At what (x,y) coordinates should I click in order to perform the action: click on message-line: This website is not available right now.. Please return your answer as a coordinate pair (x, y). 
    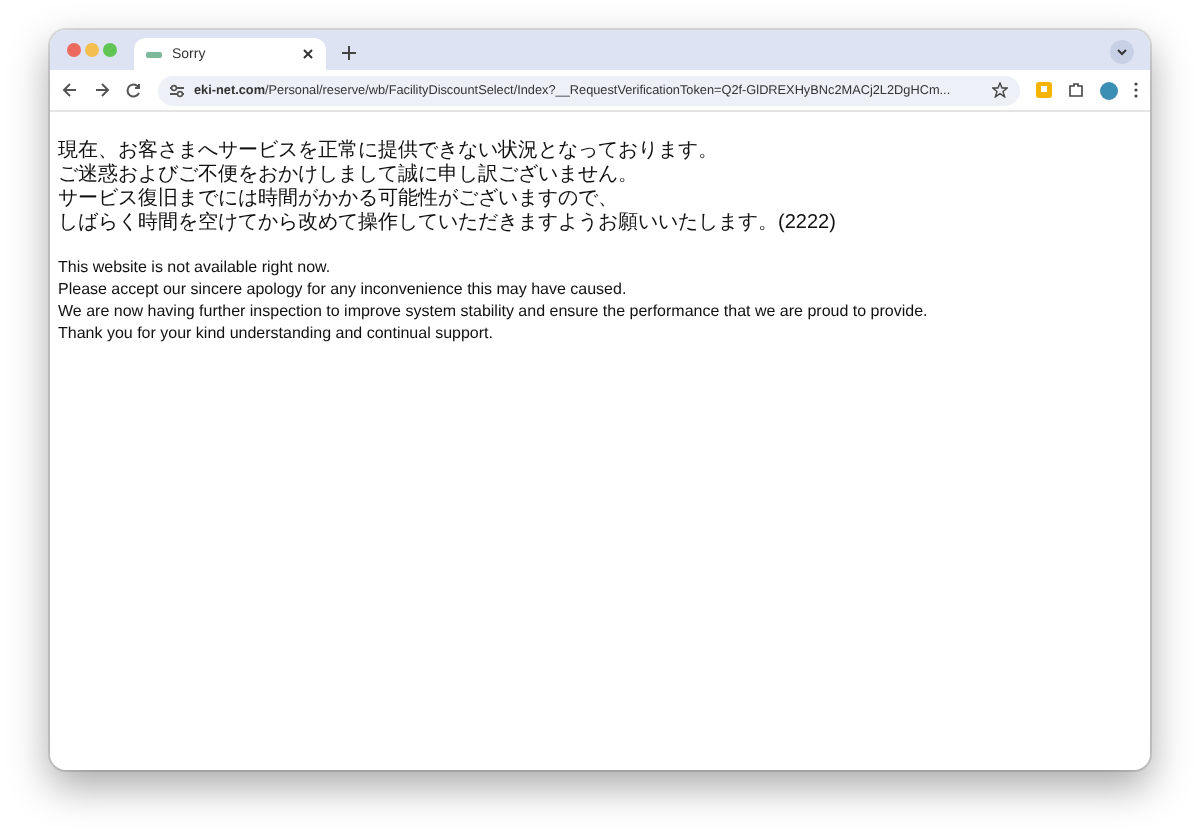
    Looking at the image, I should click on (195, 267).